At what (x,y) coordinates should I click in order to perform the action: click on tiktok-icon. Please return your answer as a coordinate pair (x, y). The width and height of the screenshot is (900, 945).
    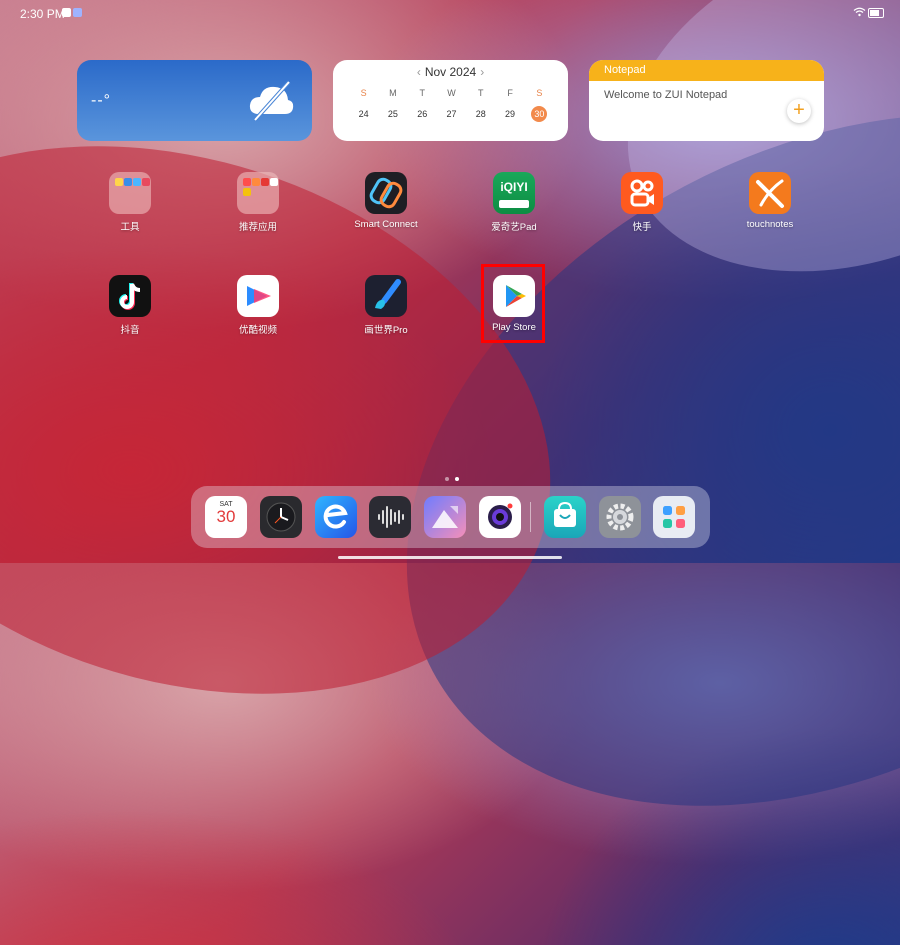
    Looking at the image, I should click on (130, 296).